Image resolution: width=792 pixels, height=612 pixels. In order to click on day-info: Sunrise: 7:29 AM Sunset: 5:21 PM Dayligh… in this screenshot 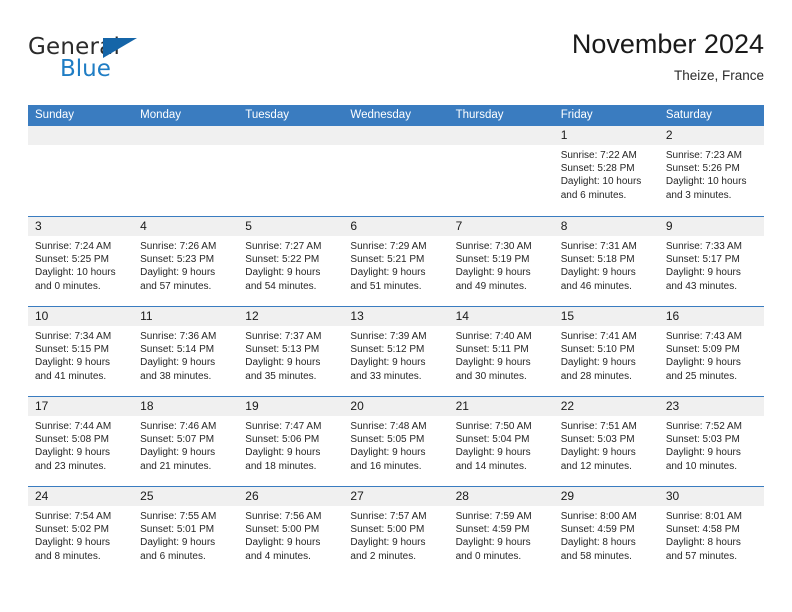, I will do `click(395, 264)`.